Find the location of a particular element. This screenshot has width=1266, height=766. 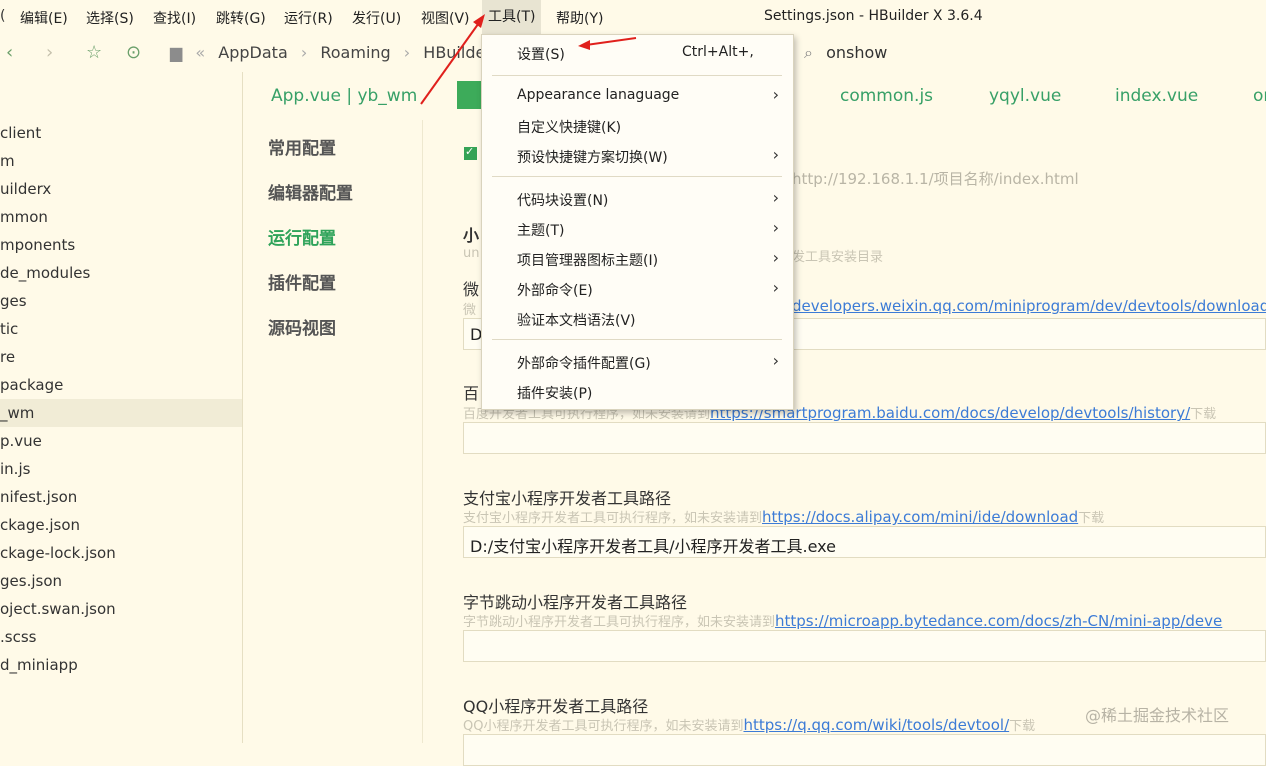

app-menu-edge: ( is located at coordinates (2, 16).